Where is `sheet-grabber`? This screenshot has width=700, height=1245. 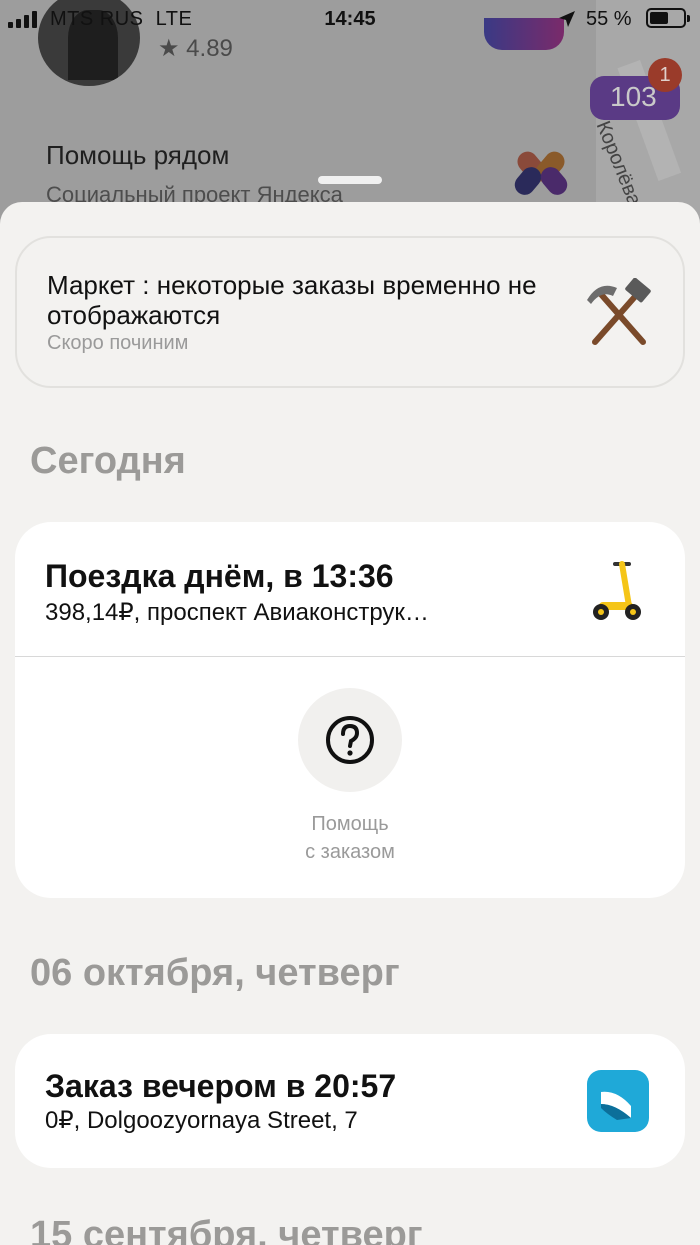
sheet-grabber is located at coordinates (350, 180).